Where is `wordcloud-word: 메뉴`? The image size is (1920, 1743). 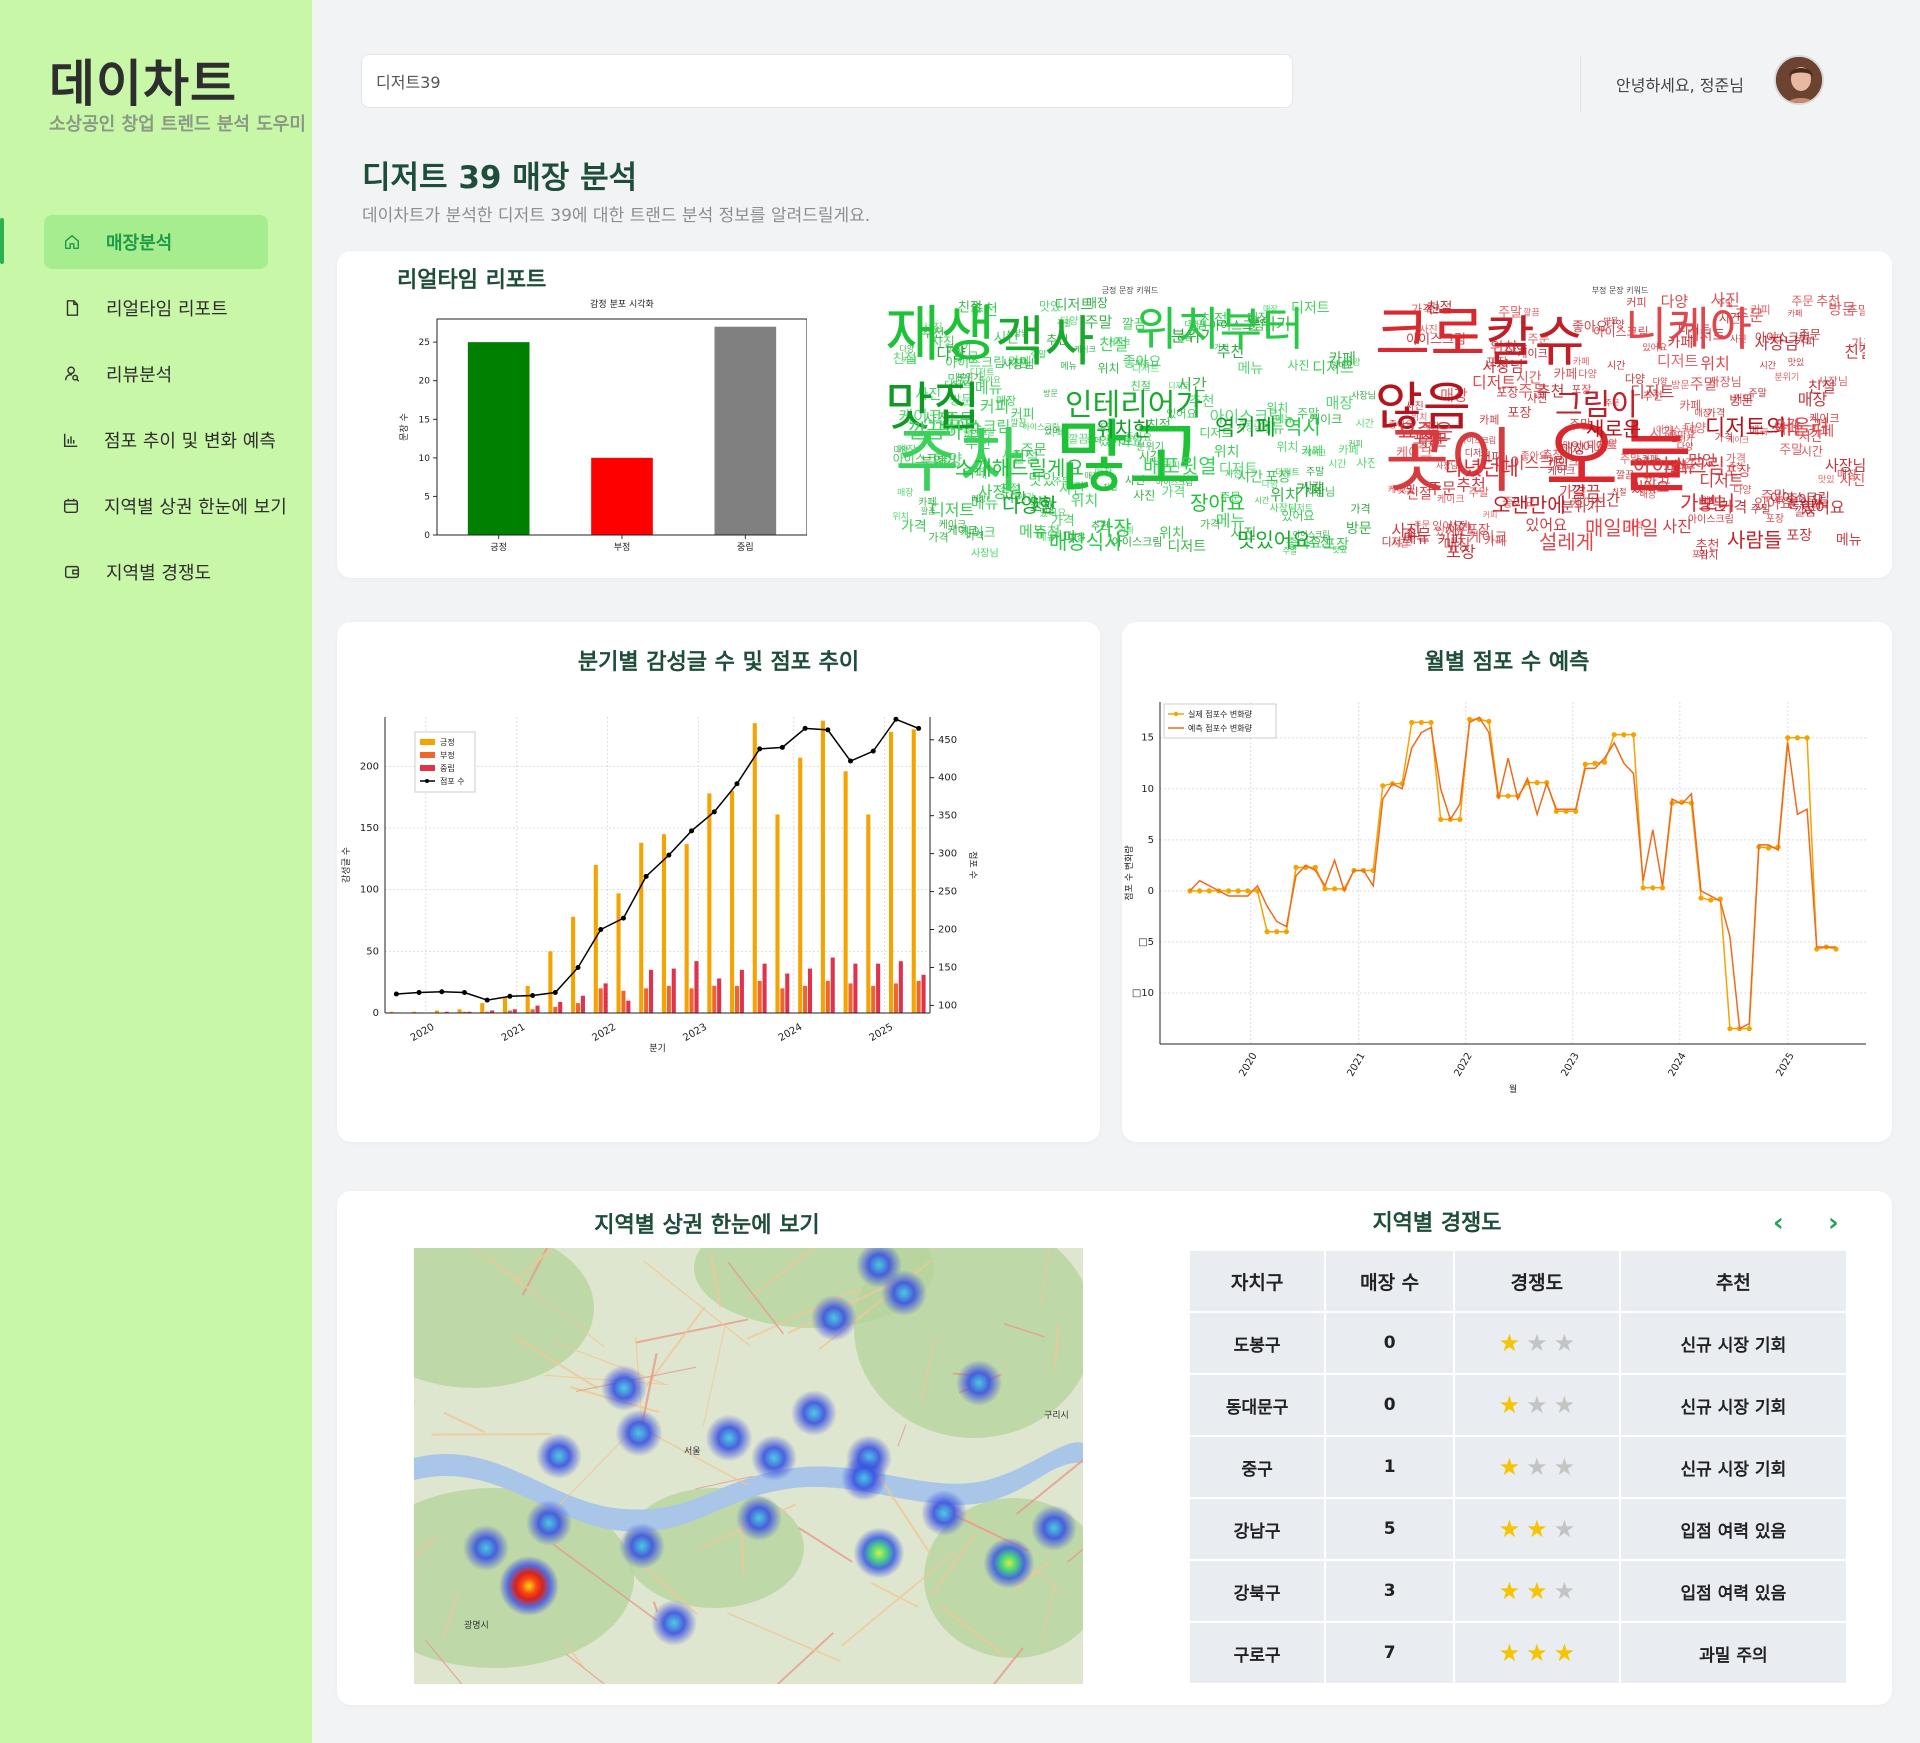
wordcloud-word: 메뉴 is located at coordinates (1849, 541).